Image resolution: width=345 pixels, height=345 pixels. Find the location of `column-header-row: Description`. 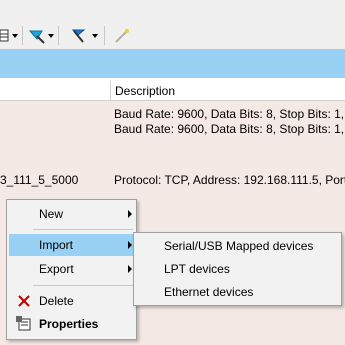

column-header-row: Description is located at coordinates (172, 91).